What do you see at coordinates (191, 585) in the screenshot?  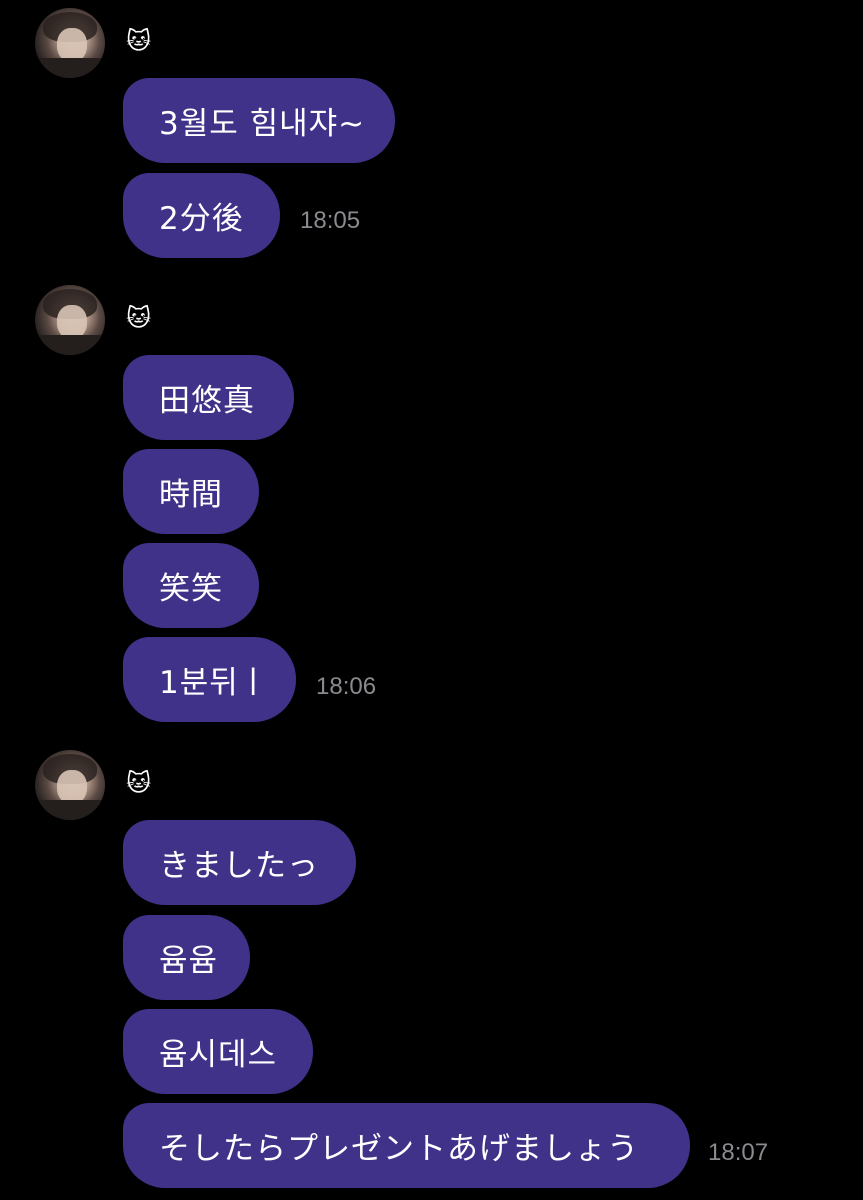 I see `message-bubble: 笑笑` at bounding box center [191, 585].